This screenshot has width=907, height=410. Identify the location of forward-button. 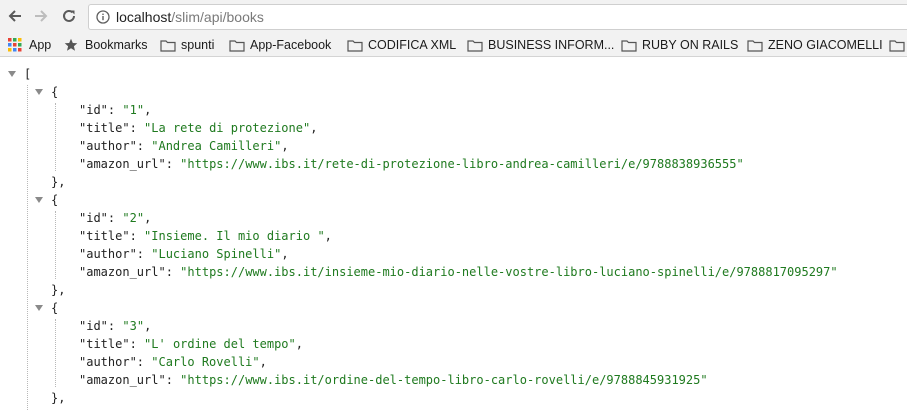
(41, 16).